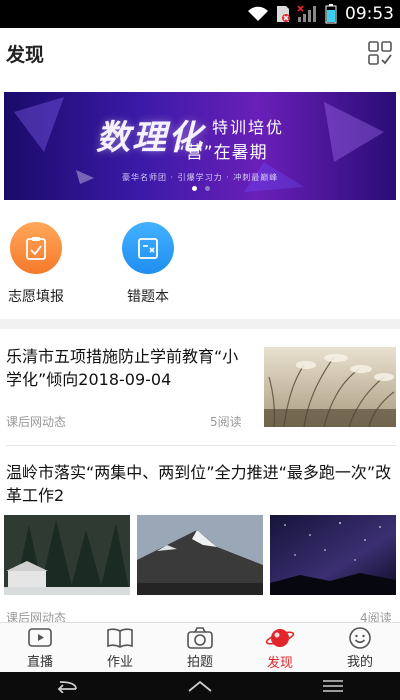 This screenshot has height=700, width=400. I want to click on bottom-nav: 直播 作业 拍题 发现 我的, so click(200, 647).